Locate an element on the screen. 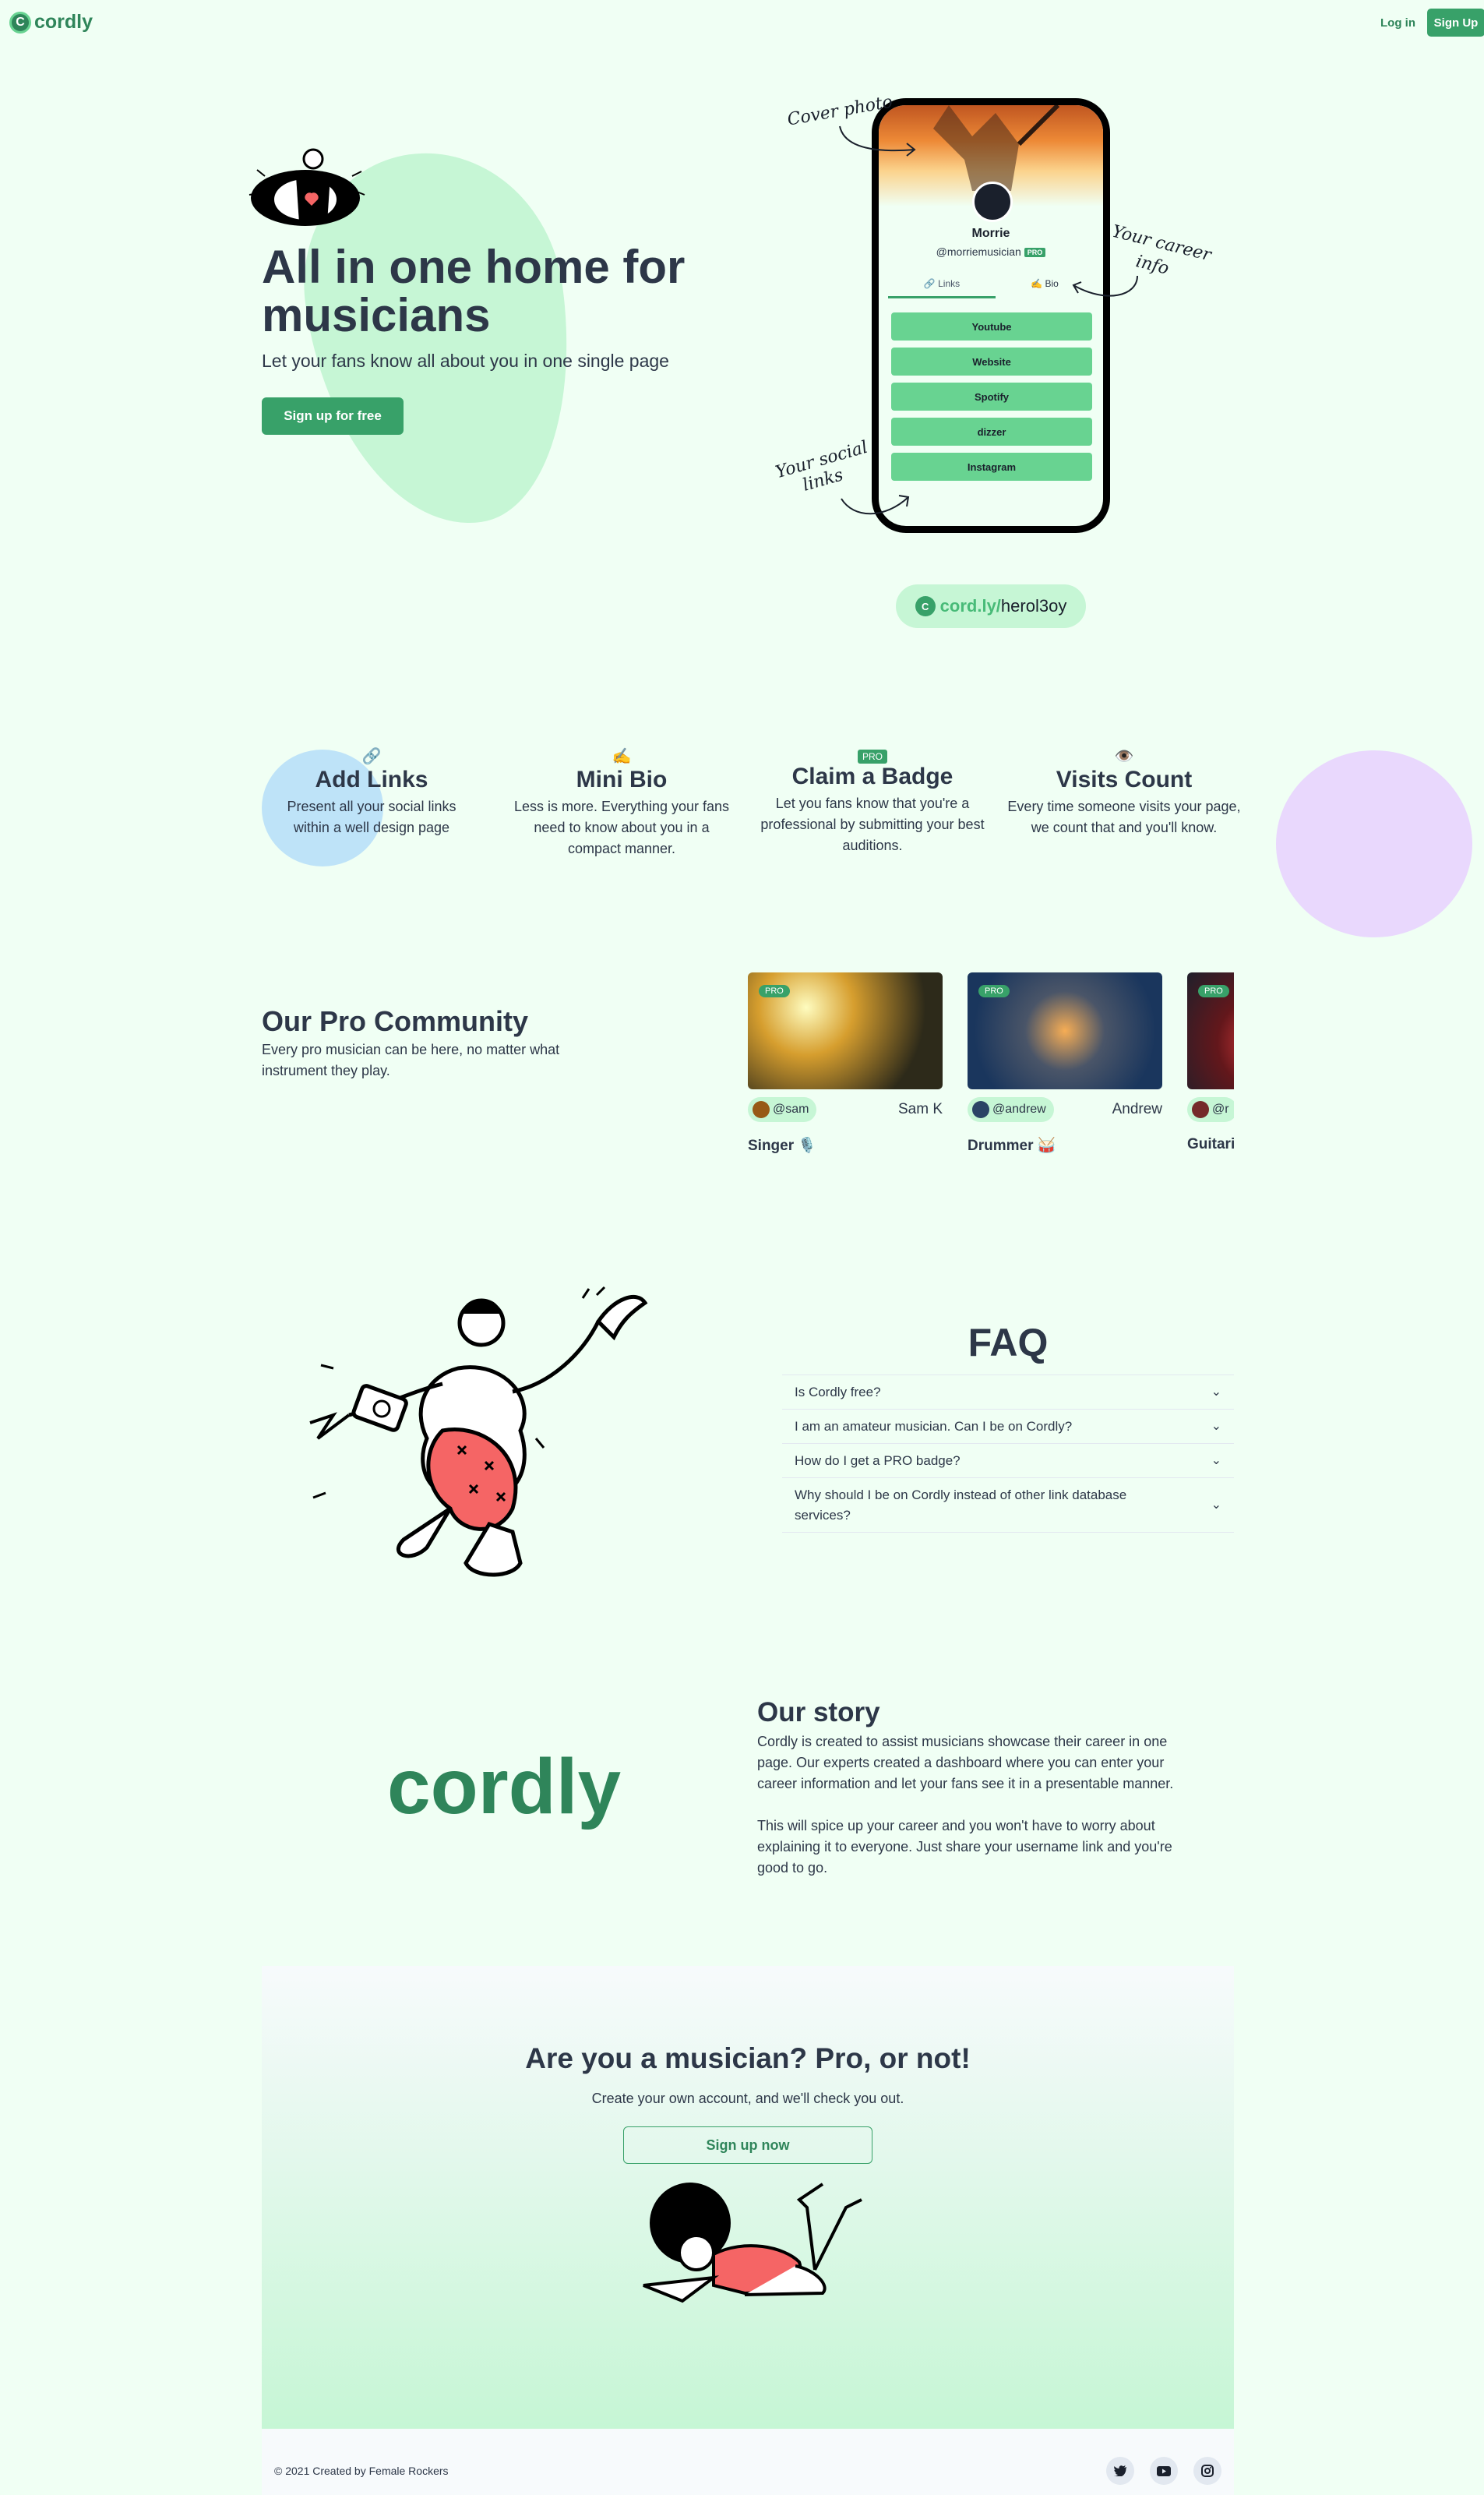 Image resolution: width=1484 pixels, height=2495 pixels. footer: © 2021 Created by Female Rockers is located at coordinates (748, 2462).